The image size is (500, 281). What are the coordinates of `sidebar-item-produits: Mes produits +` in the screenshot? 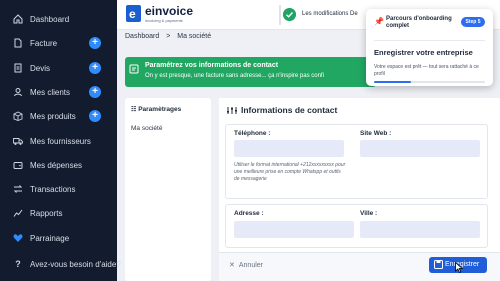 It's located at (58, 116).